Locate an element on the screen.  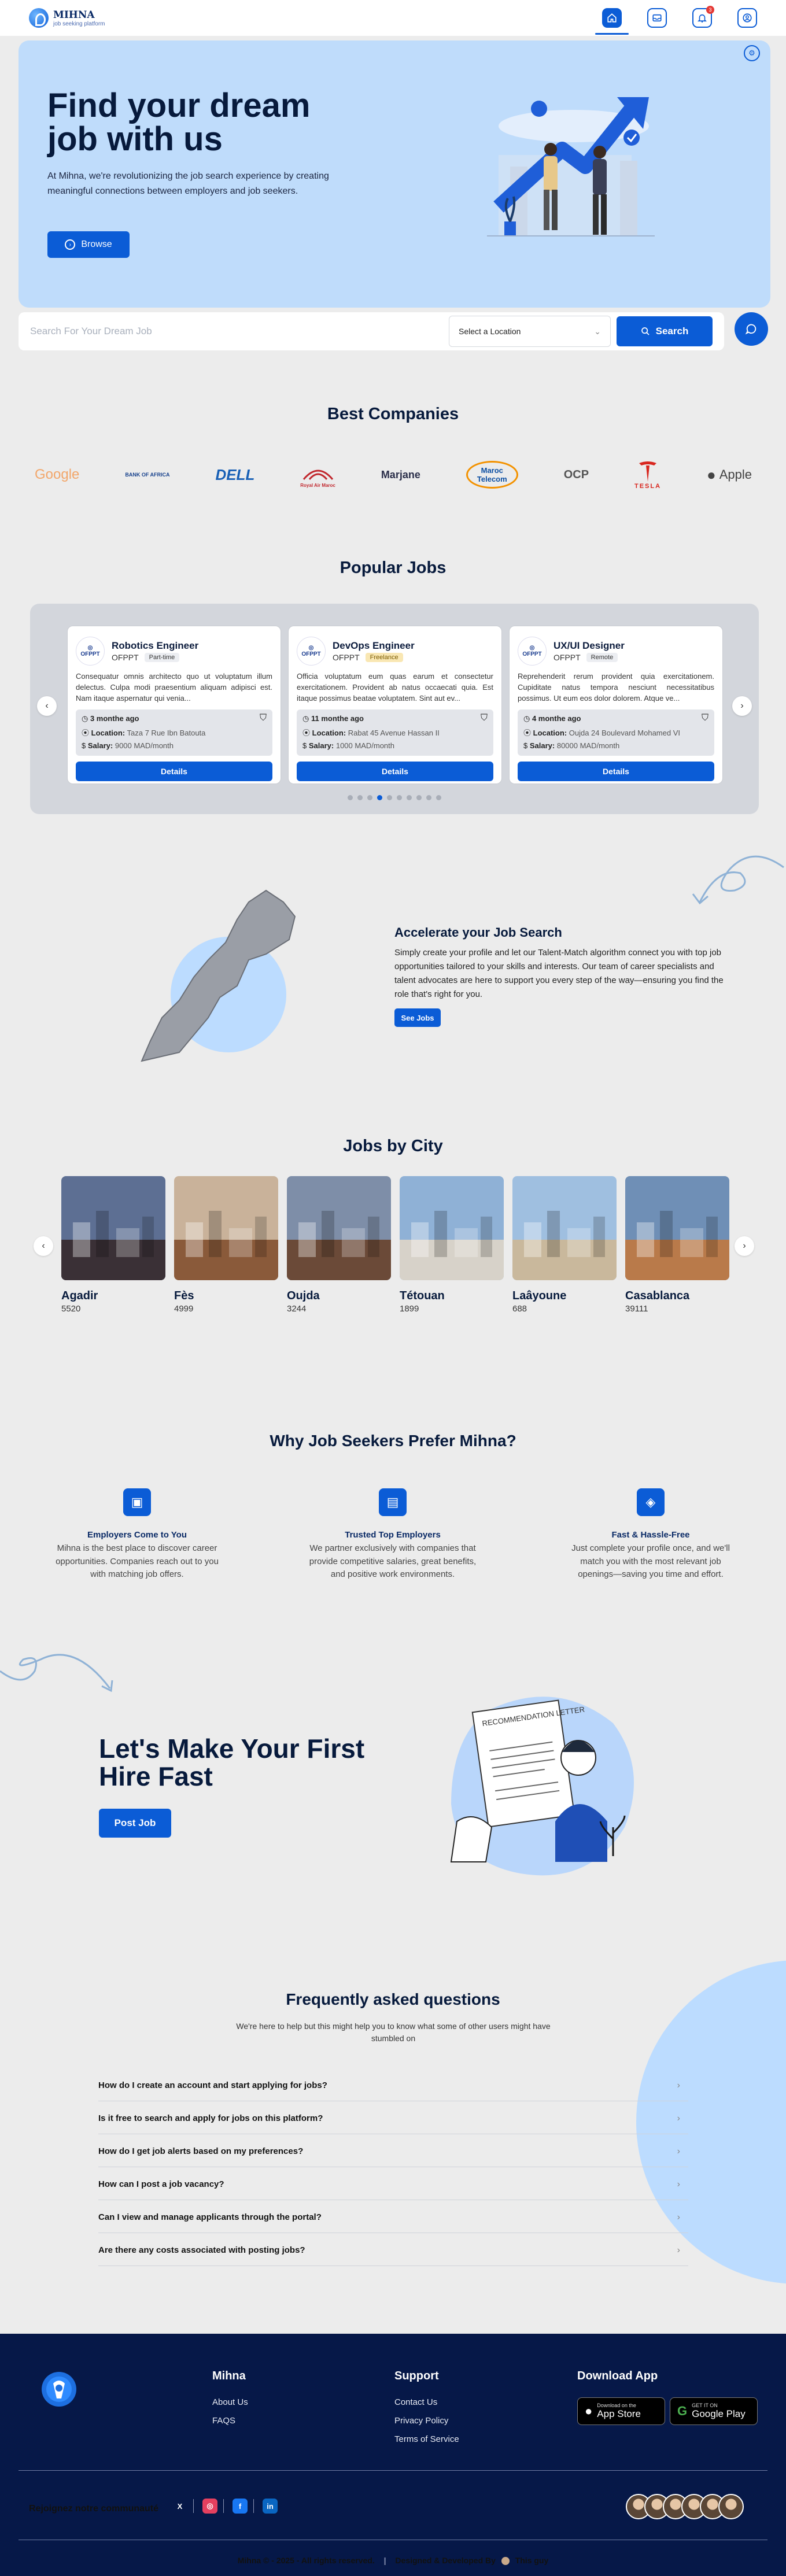
carousel-next-button: › is located at coordinates (742, 706).